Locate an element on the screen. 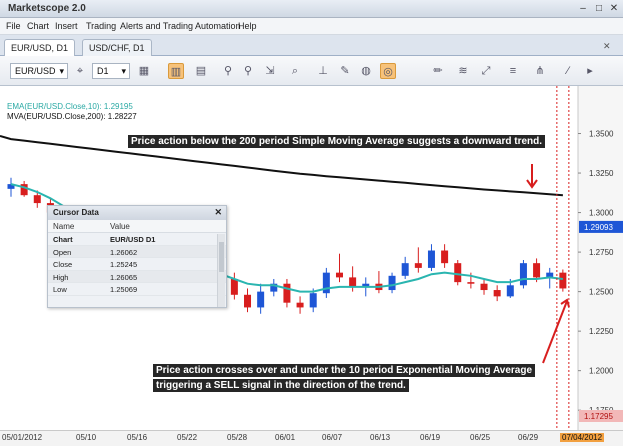 The height and width of the screenshot is (446, 623). row-value: EUR/USD D1 is located at coordinates (133, 239).